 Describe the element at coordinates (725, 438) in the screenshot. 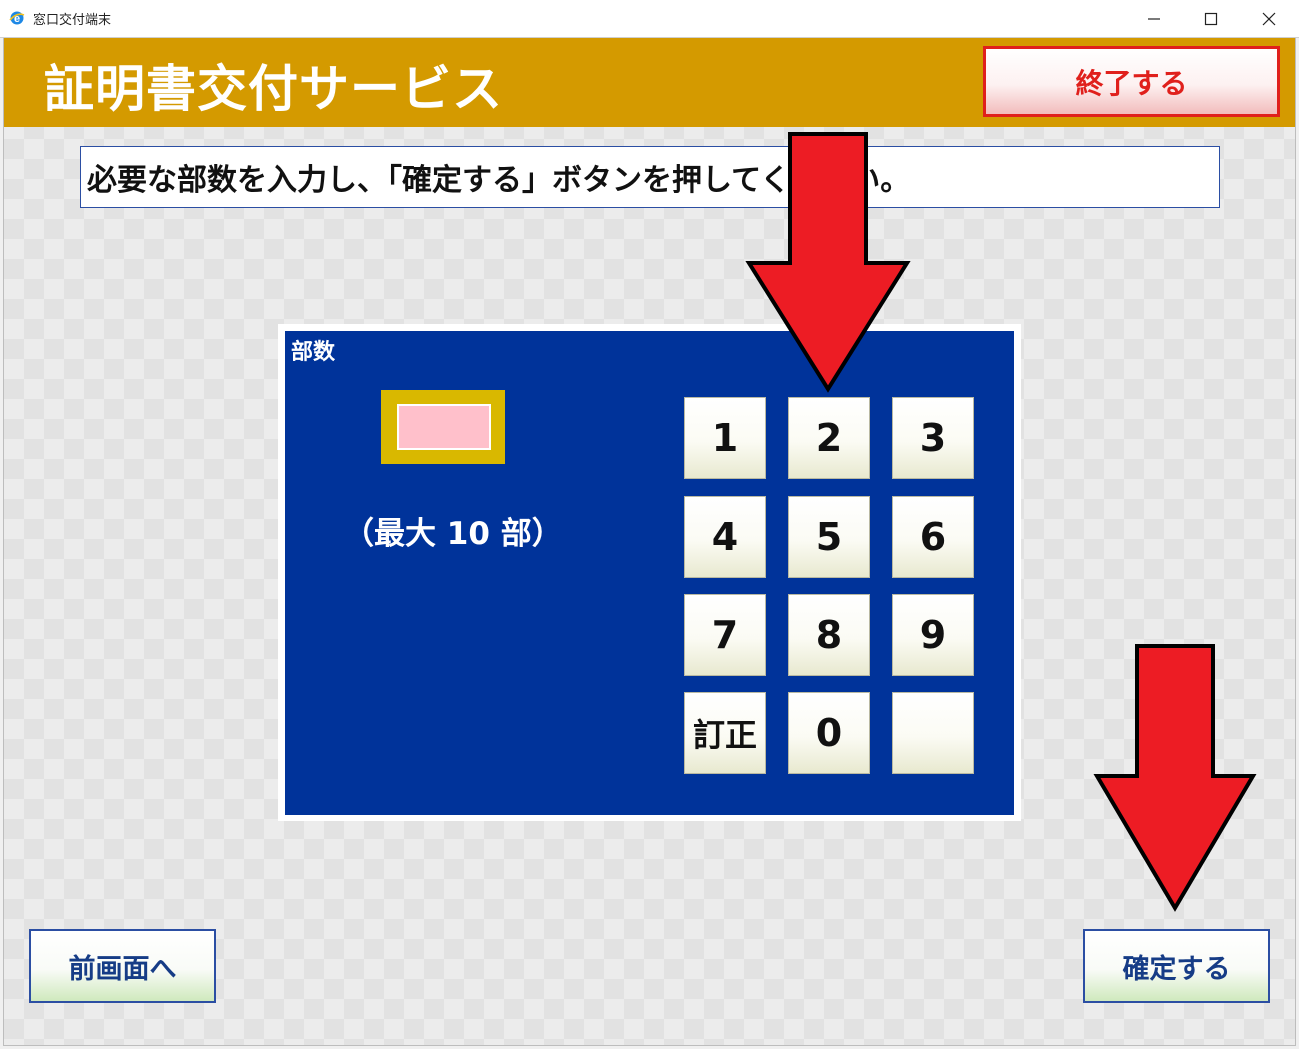

I see `keypad-key-1: 1` at that location.